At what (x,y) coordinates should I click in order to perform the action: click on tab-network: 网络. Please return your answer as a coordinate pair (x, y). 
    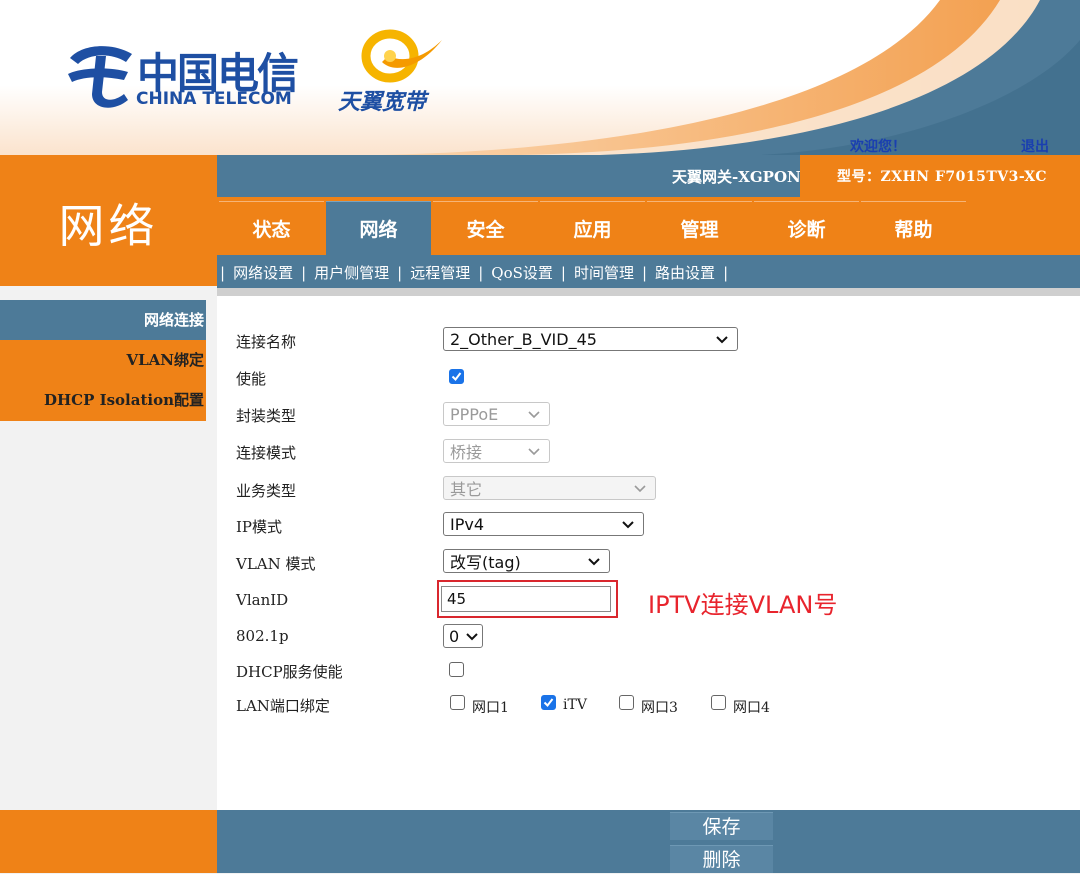
    Looking at the image, I should click on (378, 228).